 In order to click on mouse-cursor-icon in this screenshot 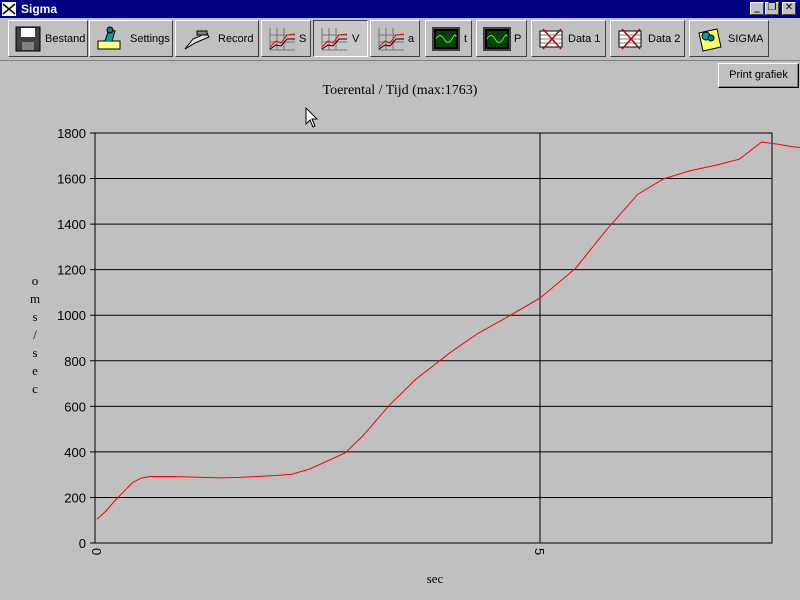, I will do `click(312, 117)`.